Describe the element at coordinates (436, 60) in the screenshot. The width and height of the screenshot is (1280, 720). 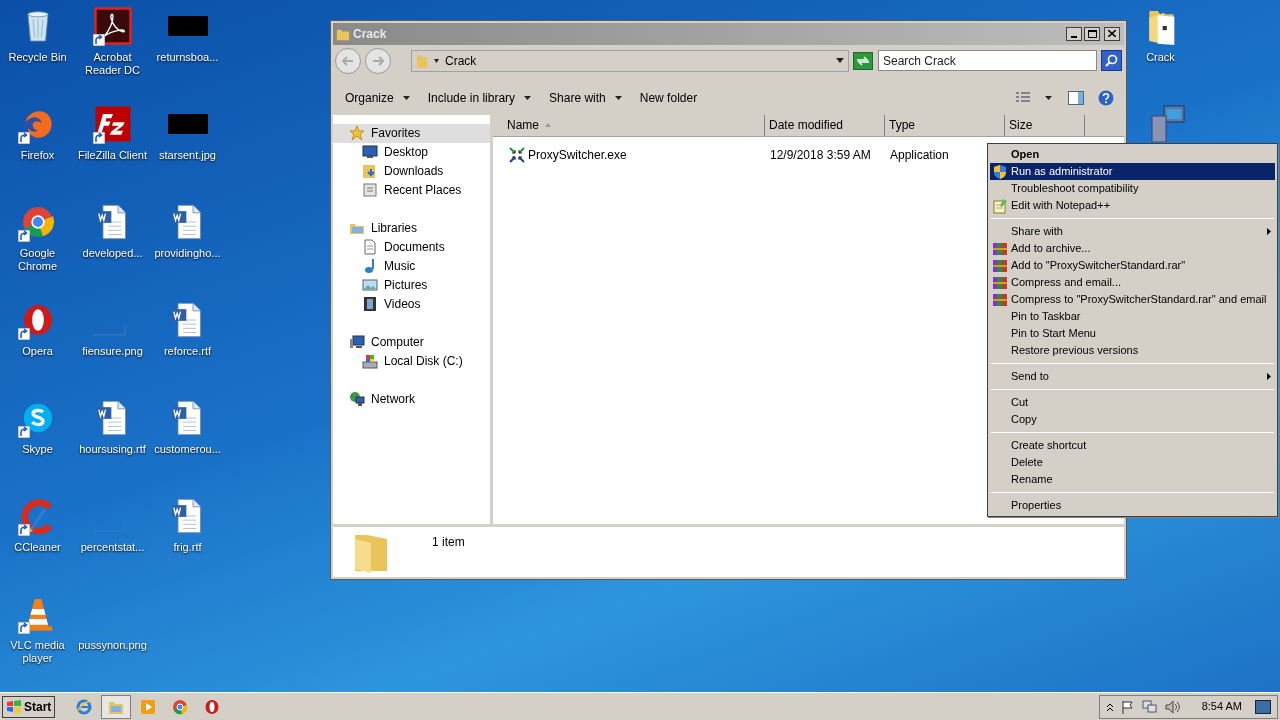
I see `breadcrumb-caret-icon` at that location.